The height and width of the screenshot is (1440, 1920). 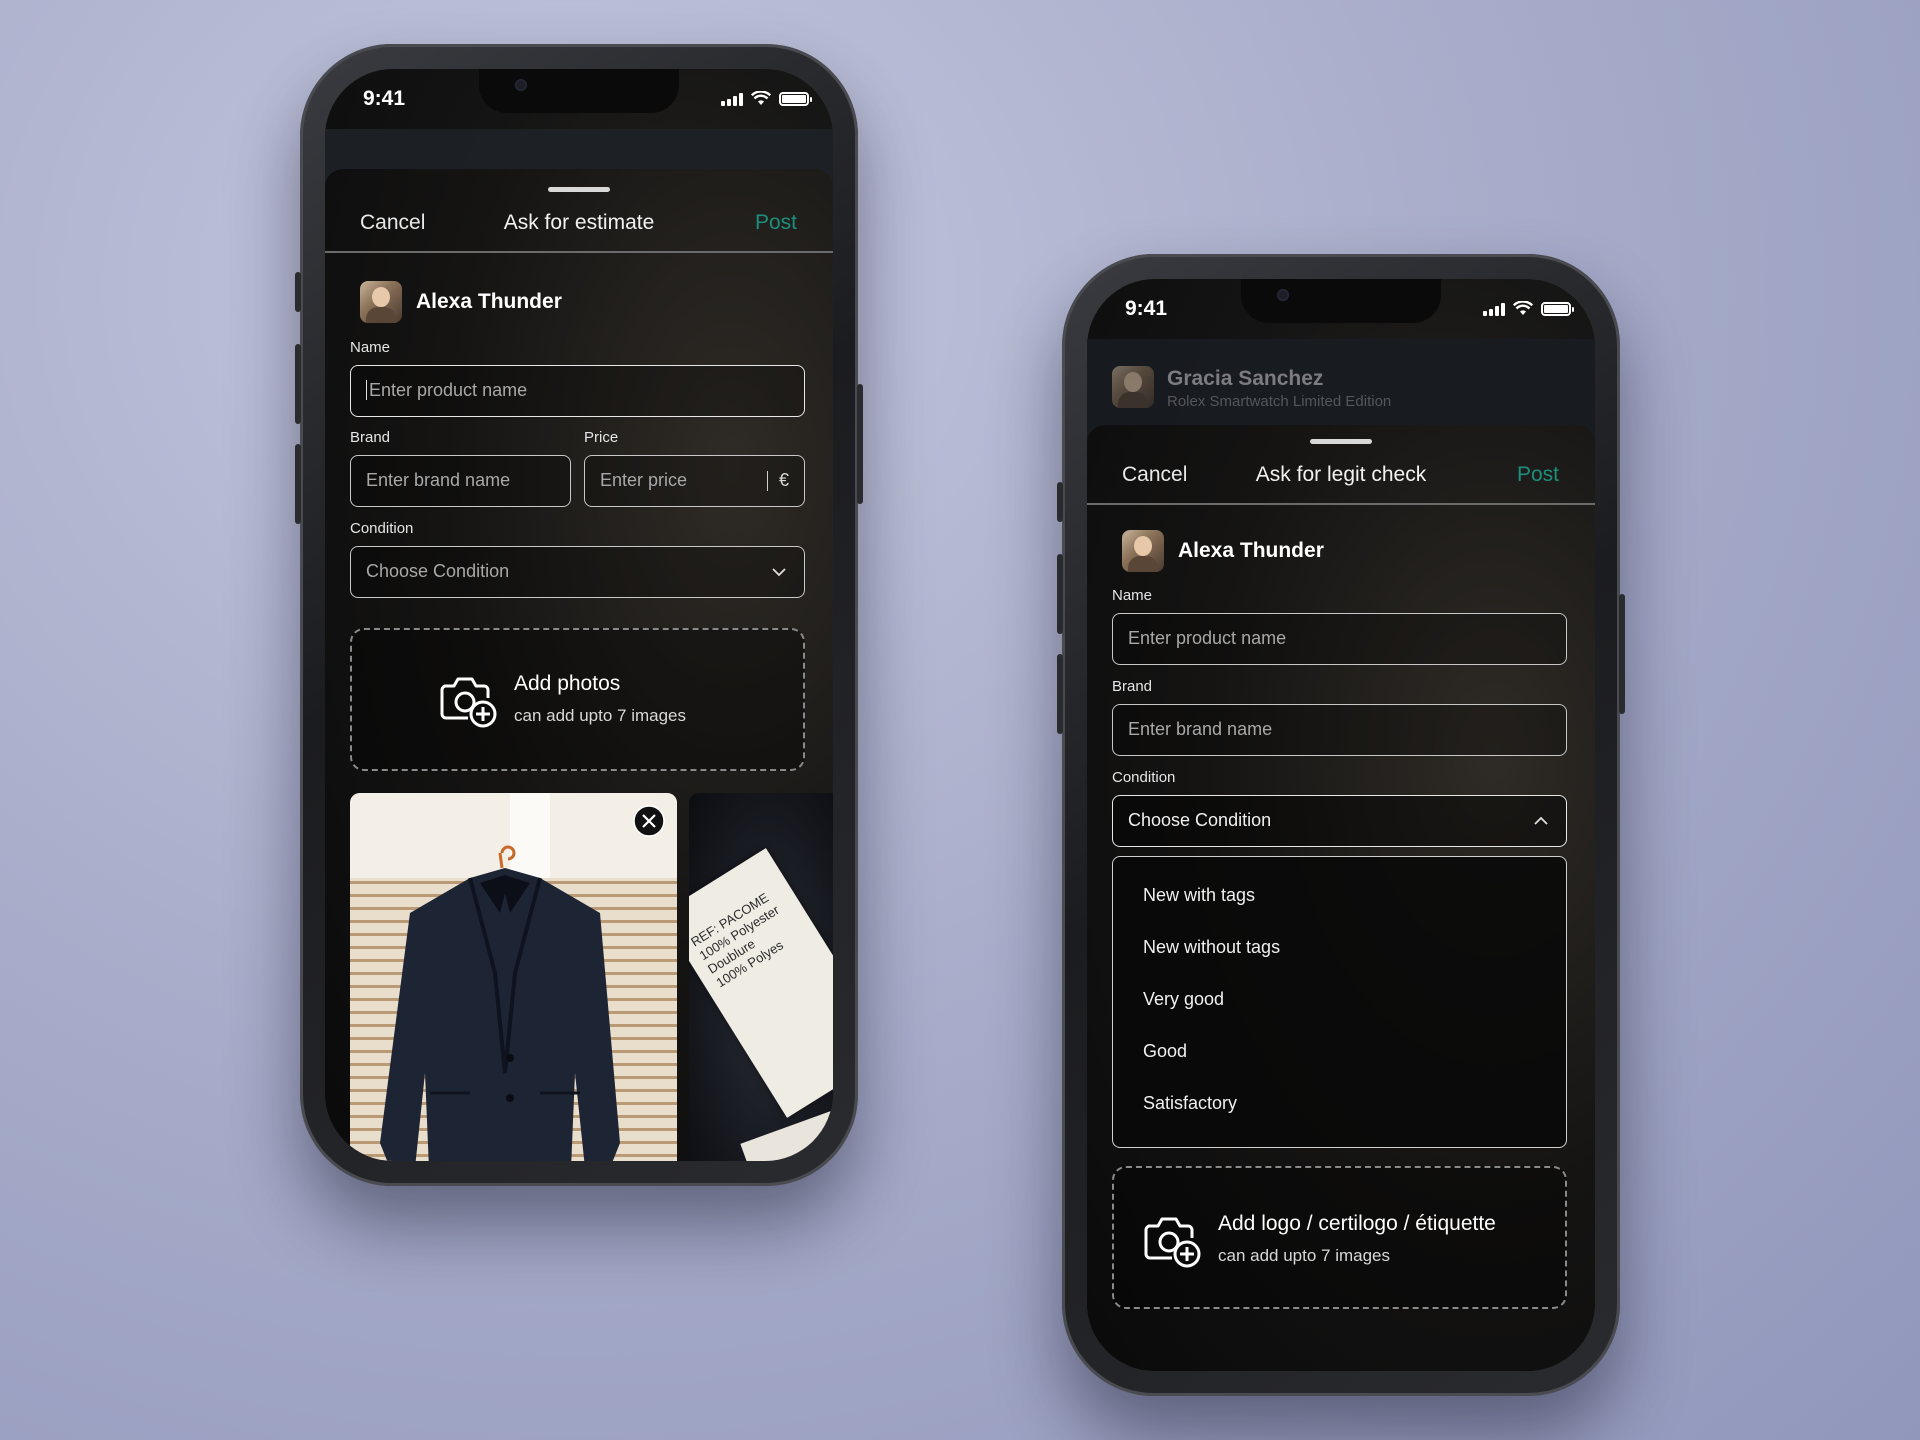 What do you see at coordinates (1199, 895) in the screenshot?
I see `condition-option-new-with-tags: New with tags` at bounding box center [1199, 895].